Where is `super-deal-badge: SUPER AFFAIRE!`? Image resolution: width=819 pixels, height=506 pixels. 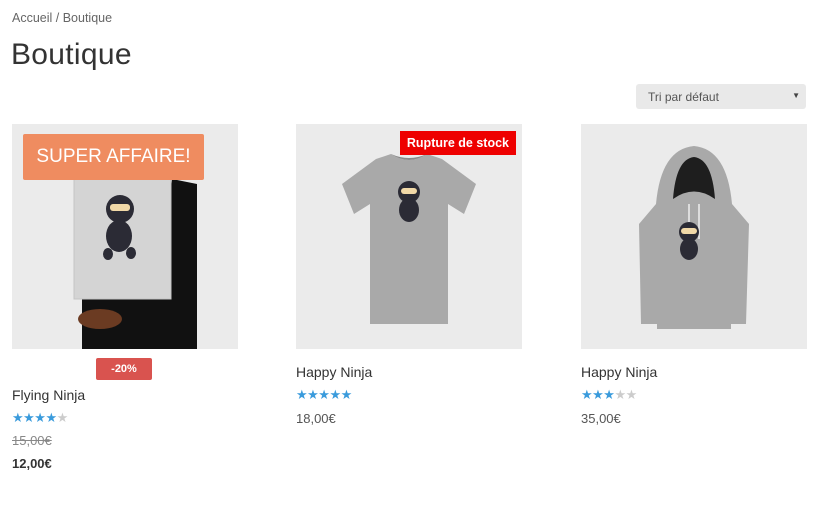 super-deal-badge: SUPER AFFAIRE! is located at coordinates (113, 157).